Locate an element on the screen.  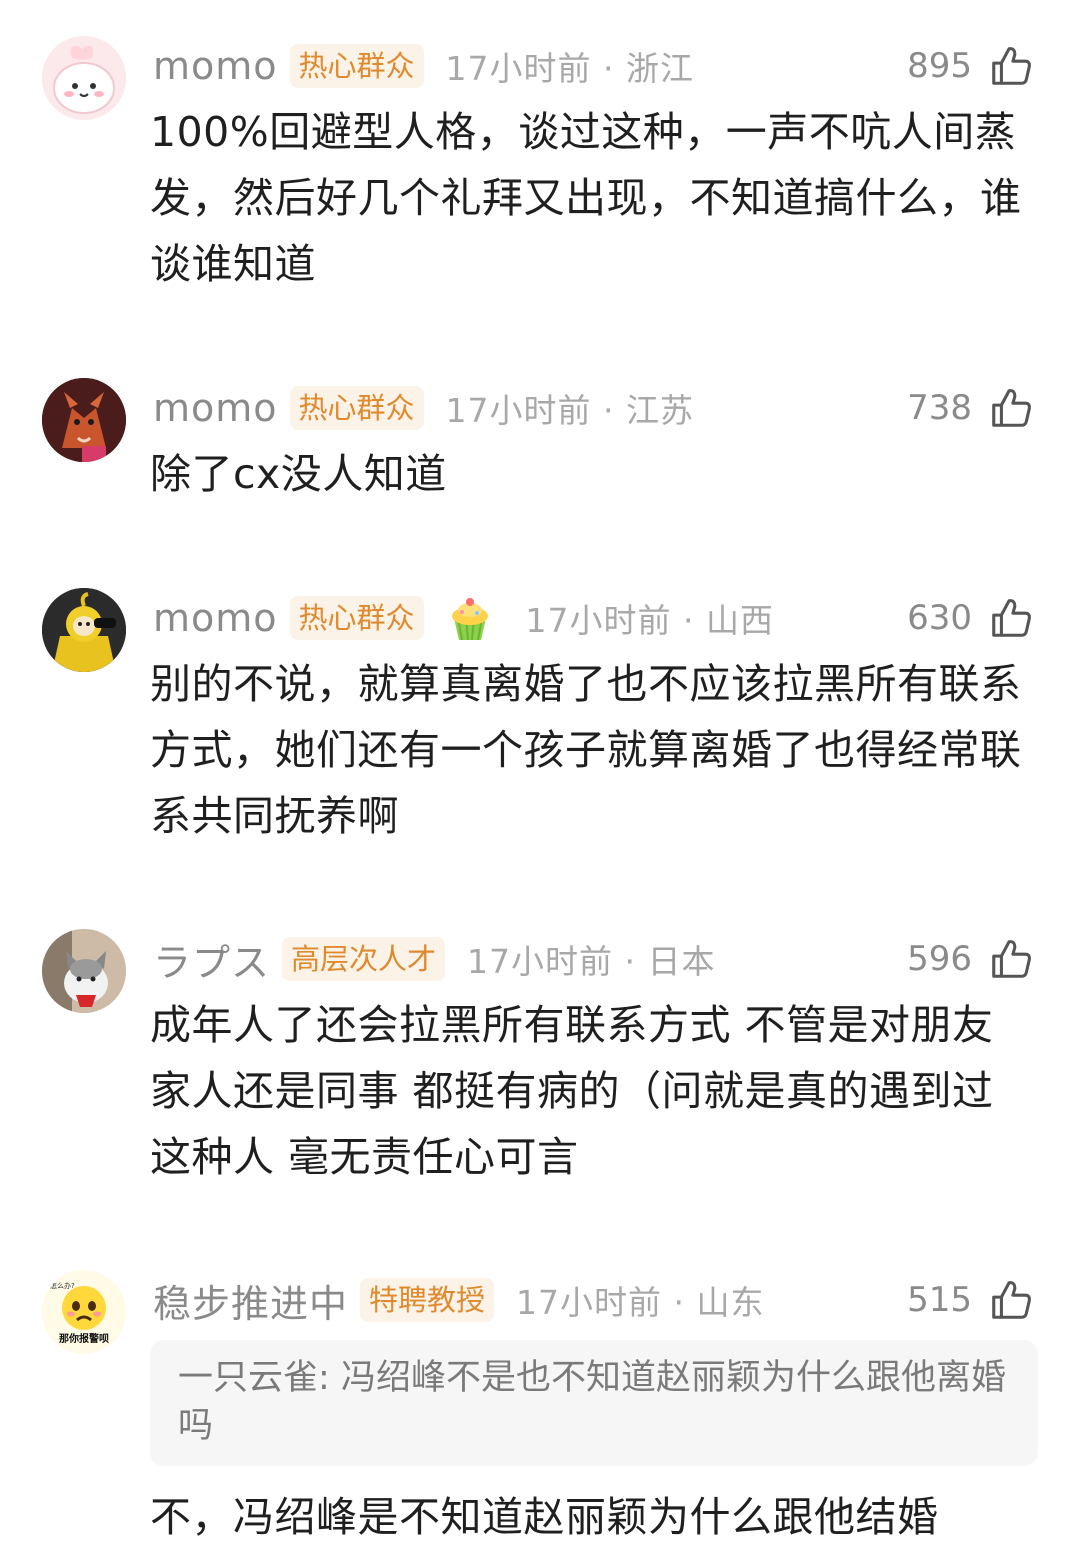
like-button: 895 is located at coordinates (970, 66).